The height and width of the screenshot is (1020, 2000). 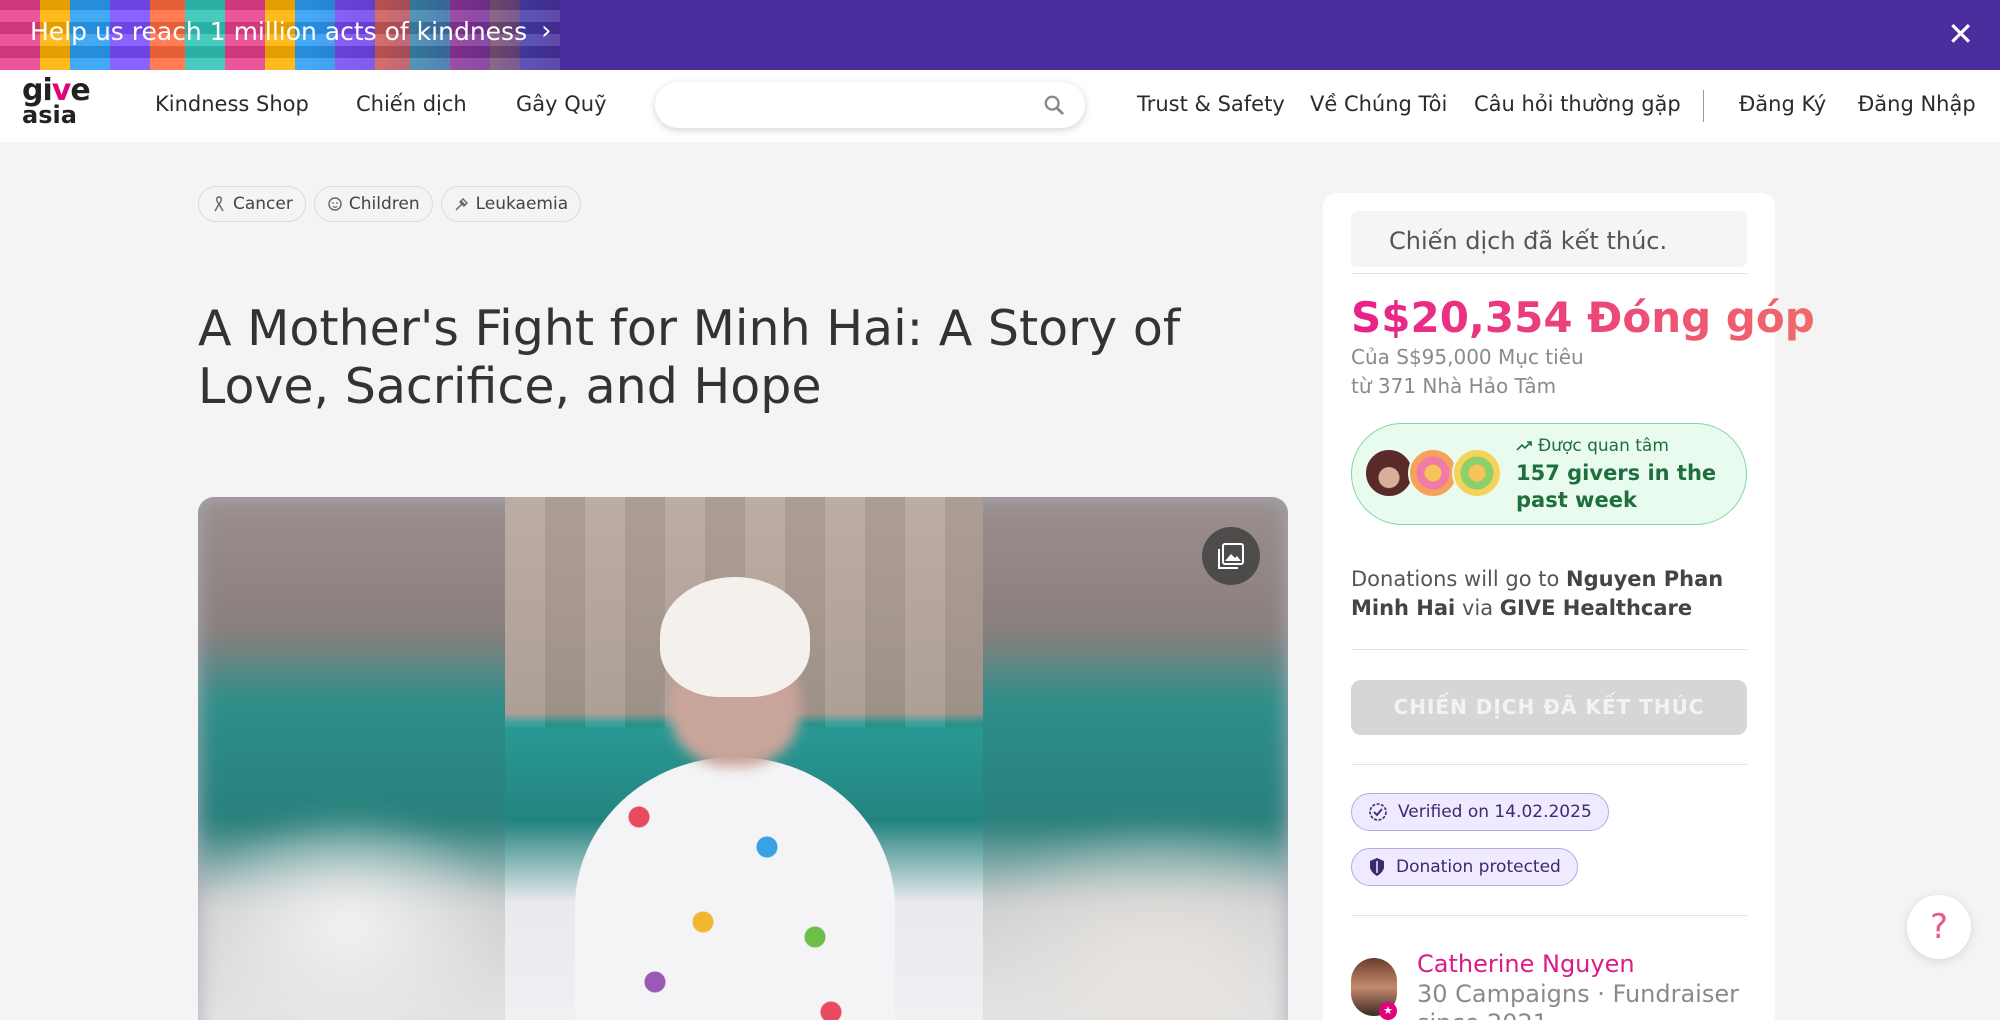 I want to click on campaign-photo, so click(x=744, y=758).